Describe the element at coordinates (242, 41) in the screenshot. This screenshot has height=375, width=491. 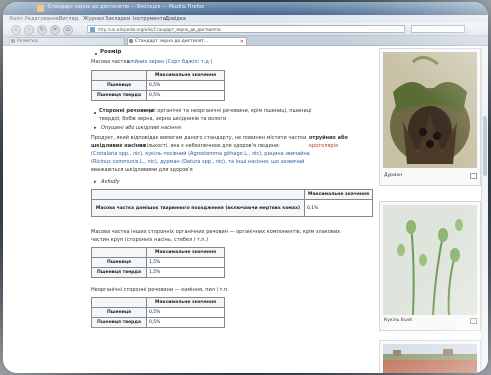
I see `tab-close-icon: ✕` at that location.